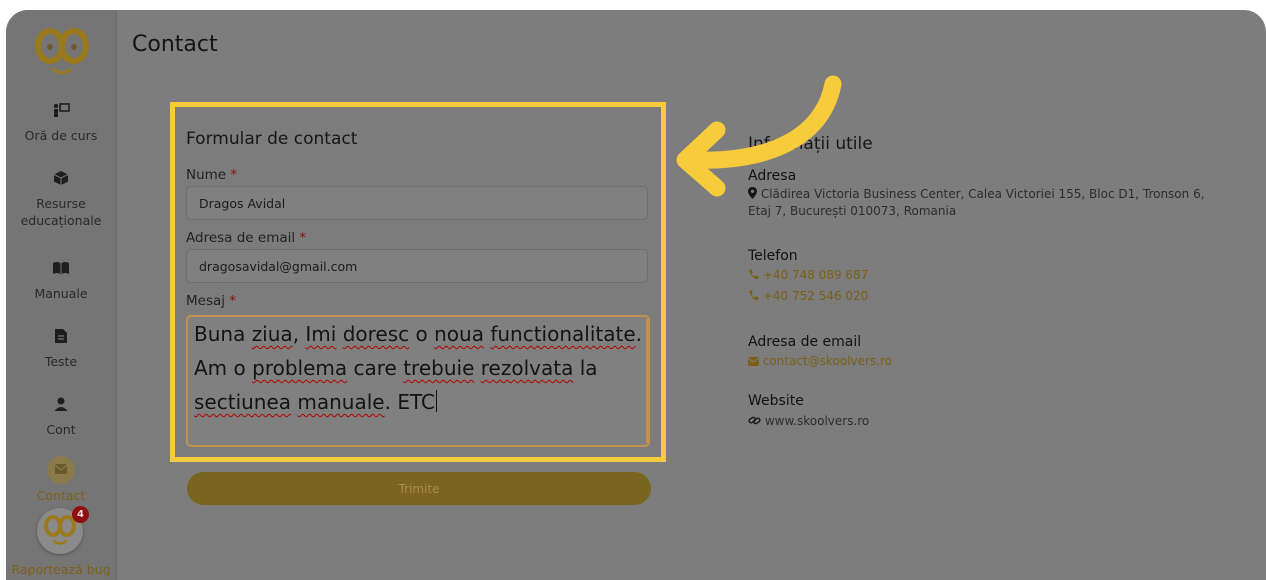 This screenshot has height=580, width=1266. What do you see at coordinates (417, 203) in the screenshot?
I see `name-field` at bounding box center [417, 203].